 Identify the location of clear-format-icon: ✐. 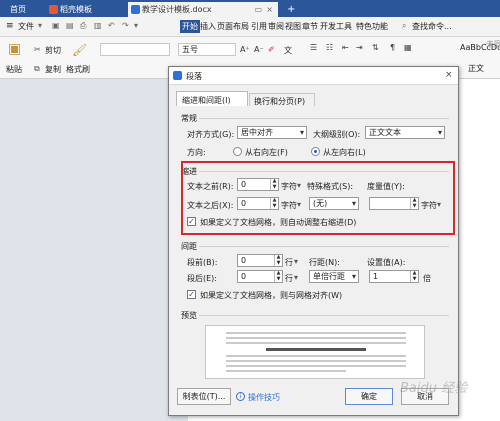
(271, 49).